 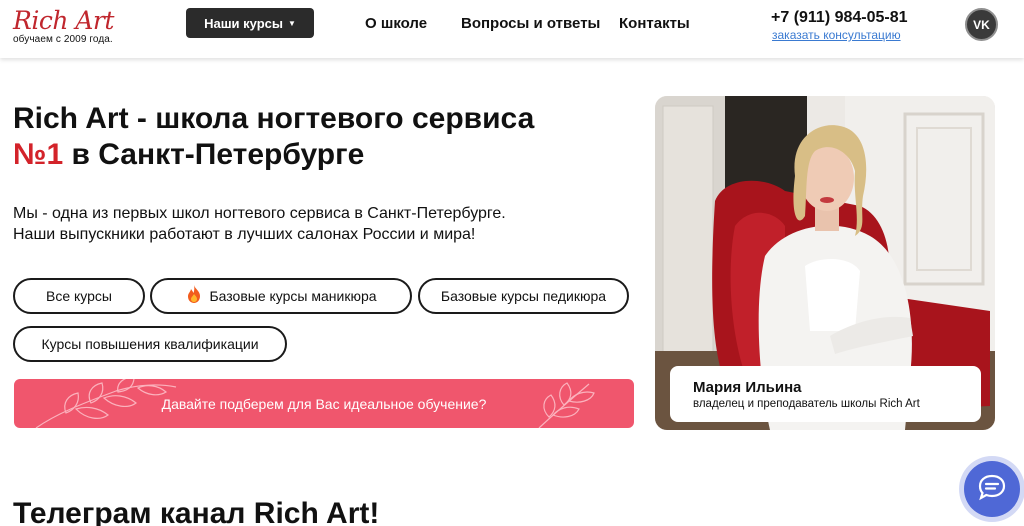 I want to click on title-part2: в Санкт-Петербурге, so click(x=214, y=154).